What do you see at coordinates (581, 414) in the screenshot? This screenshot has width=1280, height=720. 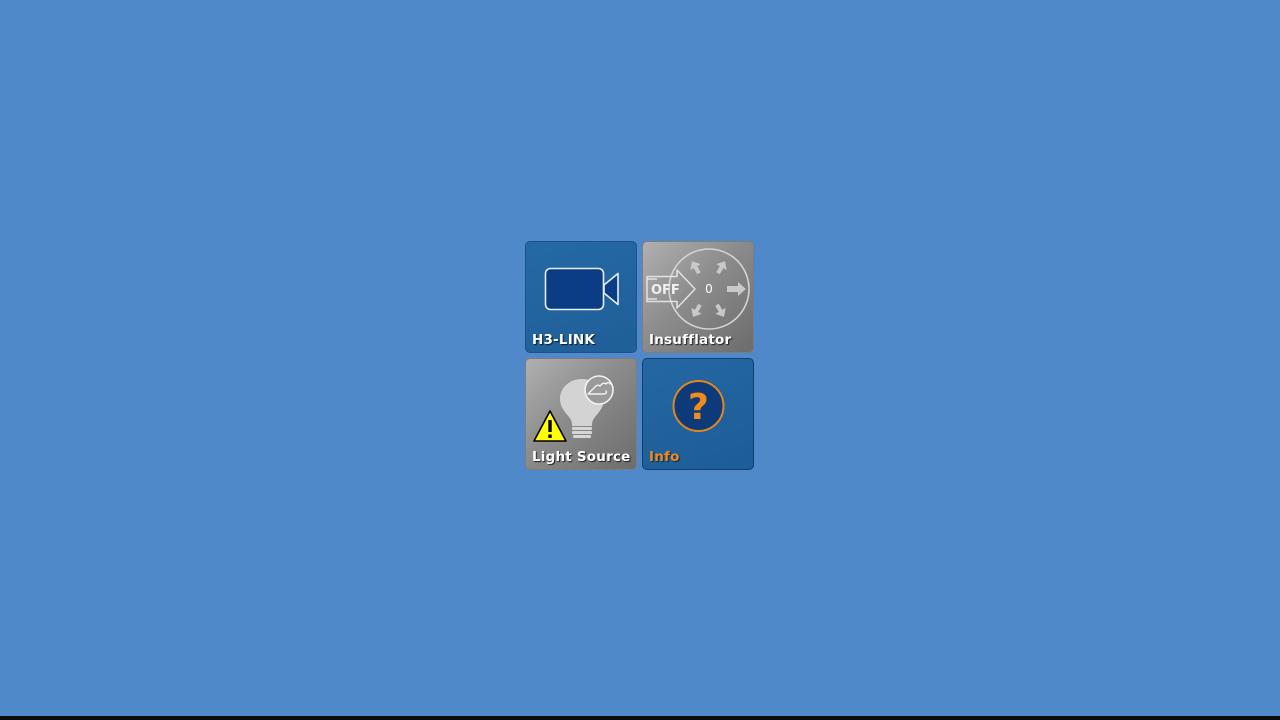 I see `tile-light-source: Light Source` at bounding box center [581, 414].